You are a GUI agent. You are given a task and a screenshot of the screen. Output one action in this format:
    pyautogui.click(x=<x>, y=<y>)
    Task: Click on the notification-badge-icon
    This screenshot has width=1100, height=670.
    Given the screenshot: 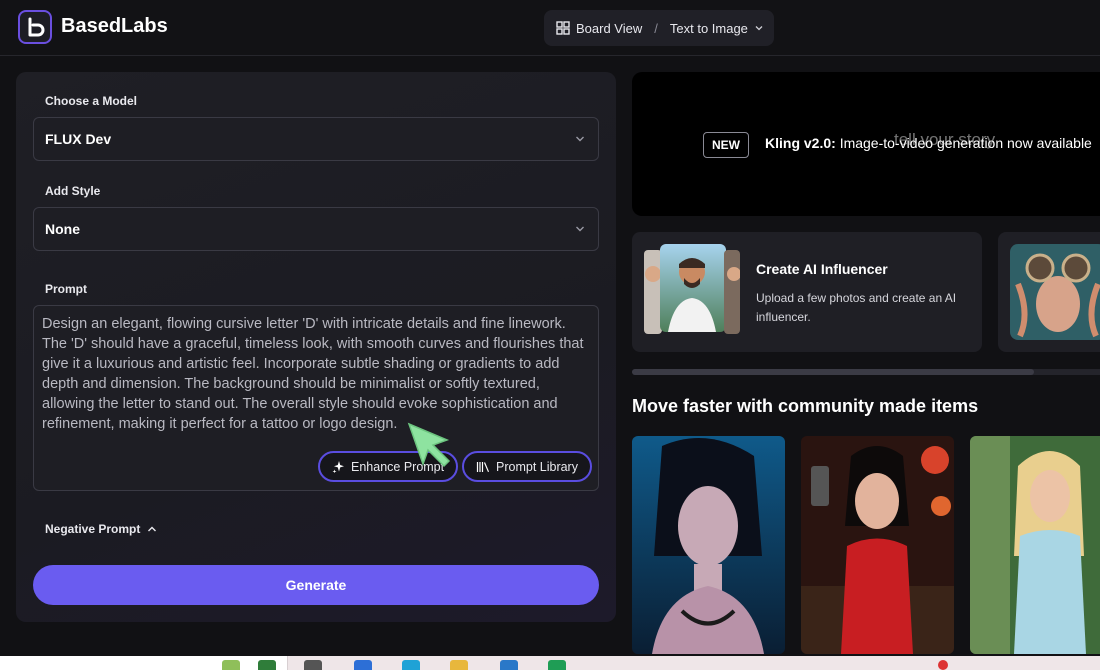 What is the action you would take?
    pyautogui.click(x=943, y=665)
    